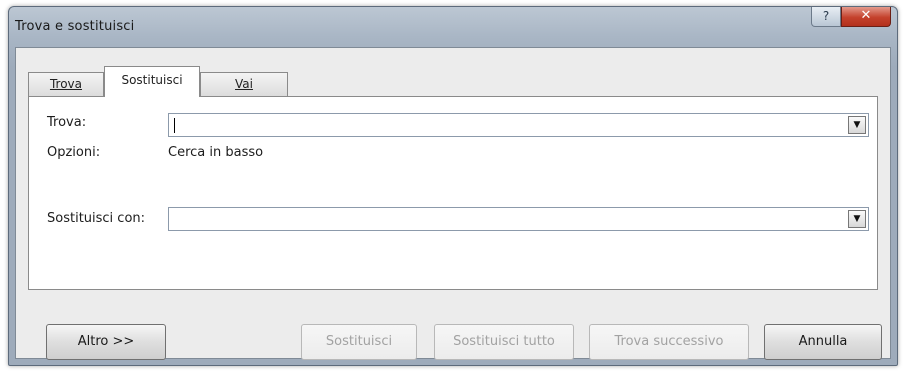 Image resolution: width=906 pixels, height=373 pixels. I want to click on replace-label: Sostituisci con:, so click(96, 218).